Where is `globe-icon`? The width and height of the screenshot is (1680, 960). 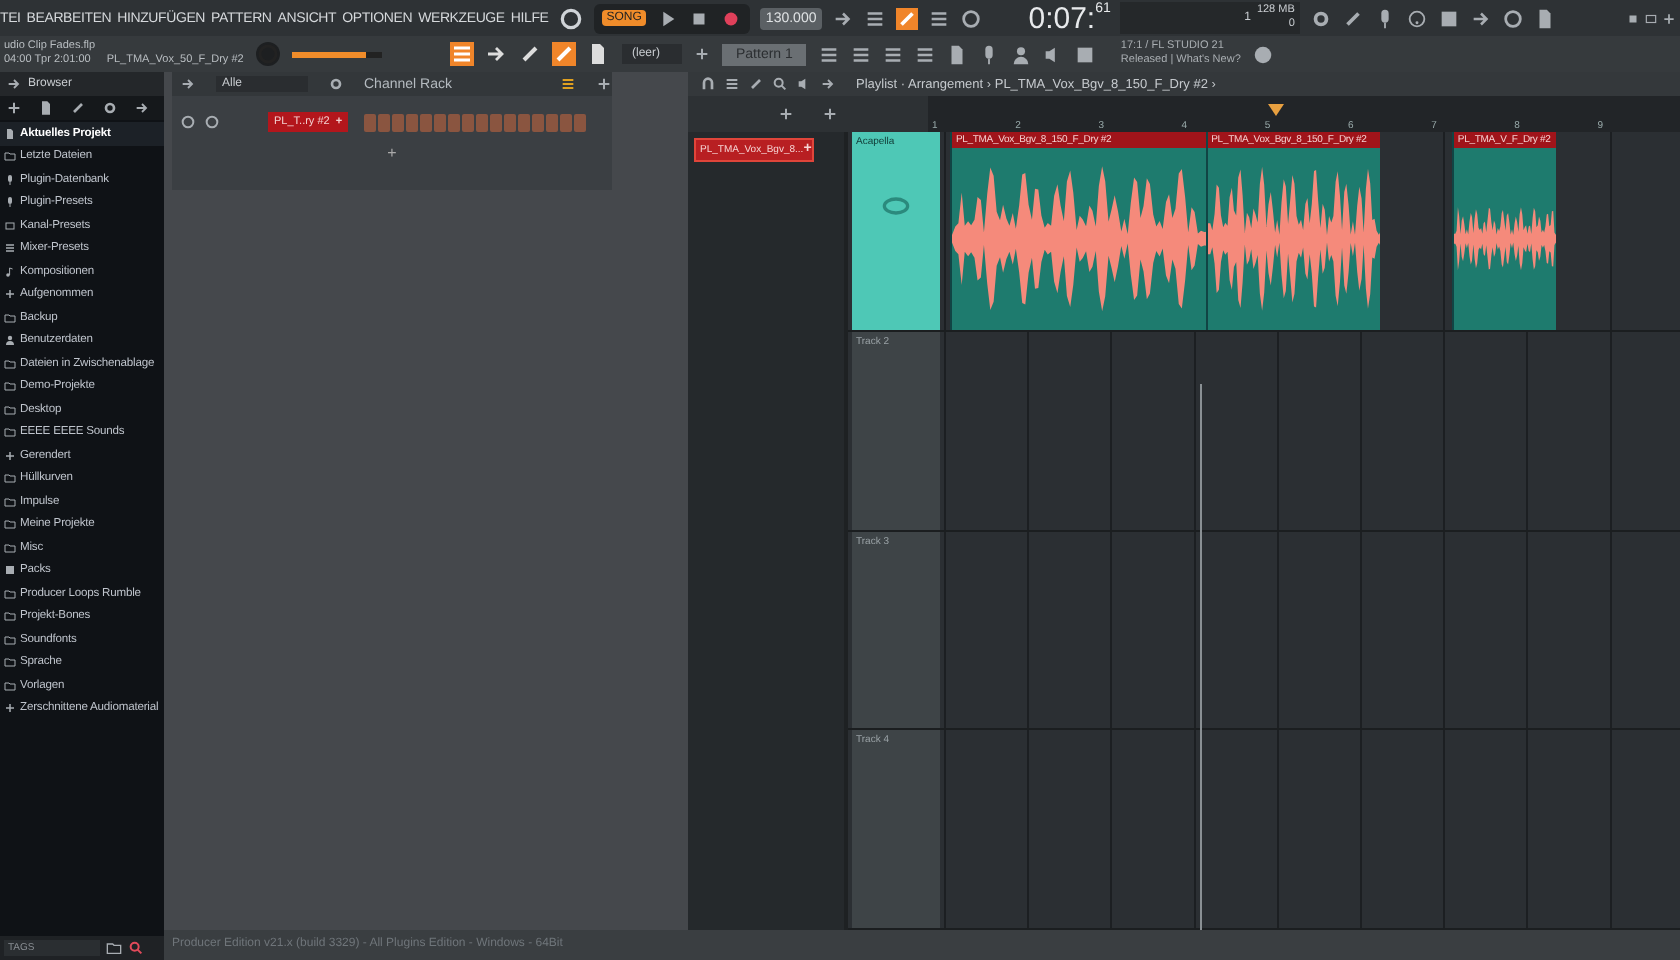 globe-icon is located at coordinates (1263, 54).